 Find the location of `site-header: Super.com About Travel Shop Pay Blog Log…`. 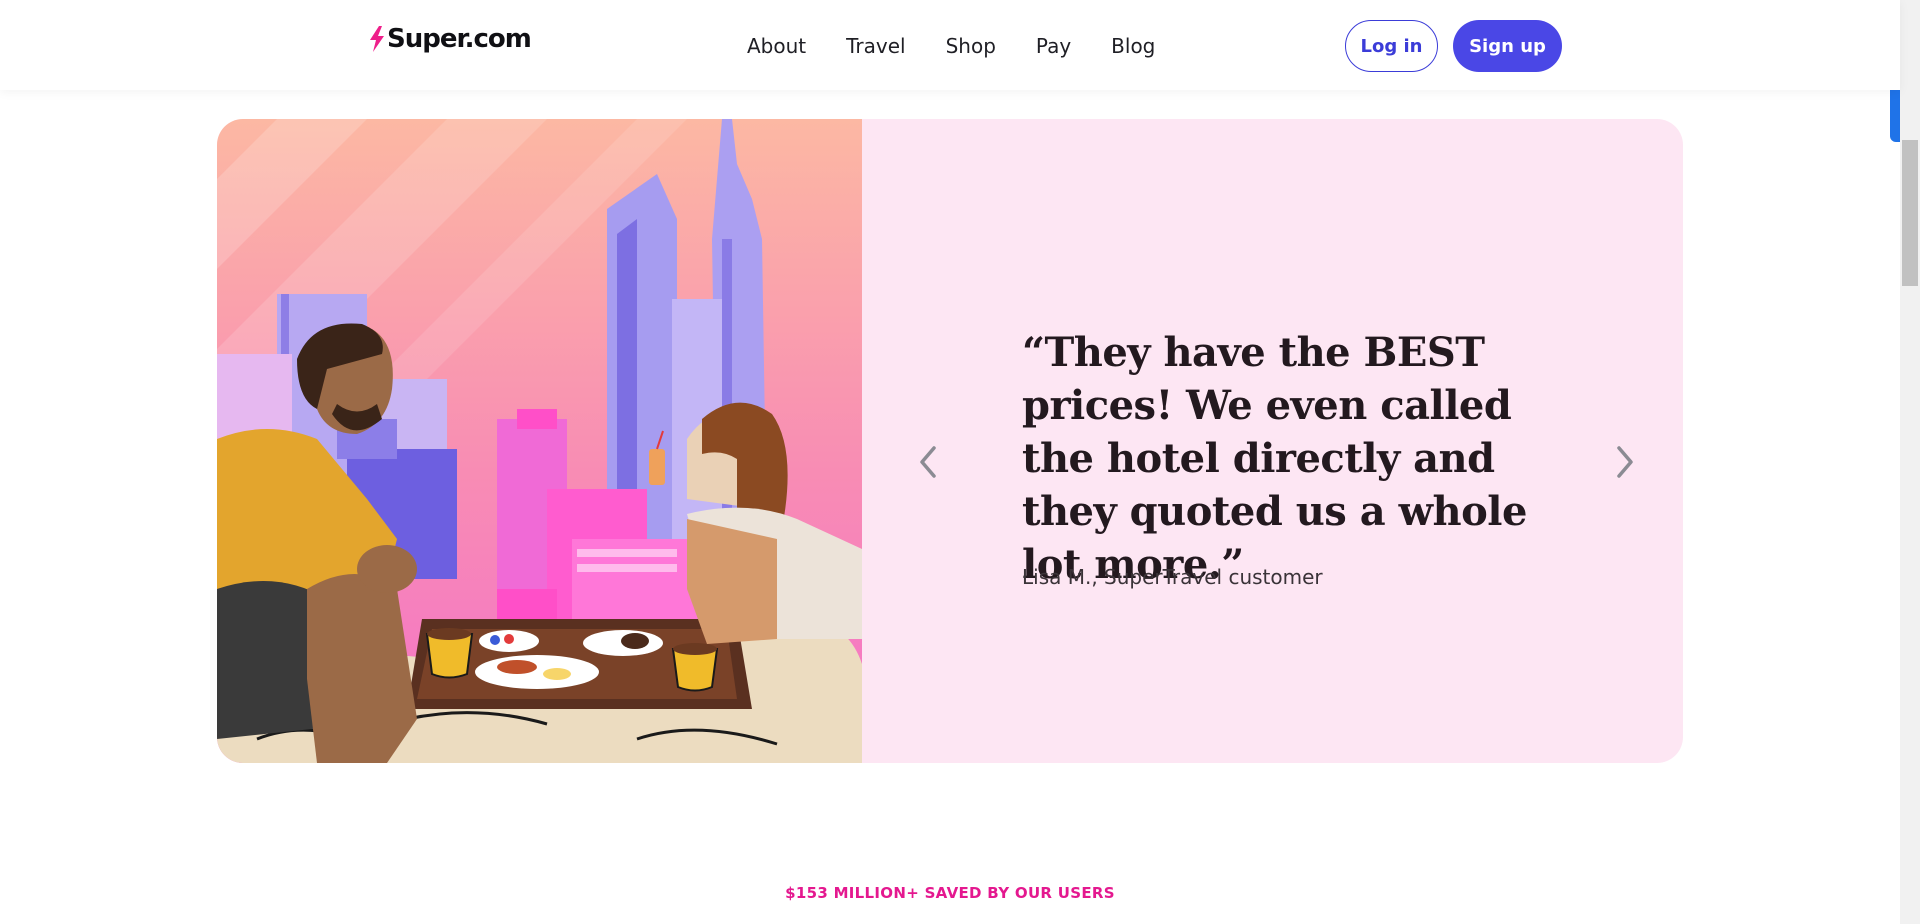

site-header: Super.com About Travel Shop Pay Blog Log… is located at coordinates (950, 45).